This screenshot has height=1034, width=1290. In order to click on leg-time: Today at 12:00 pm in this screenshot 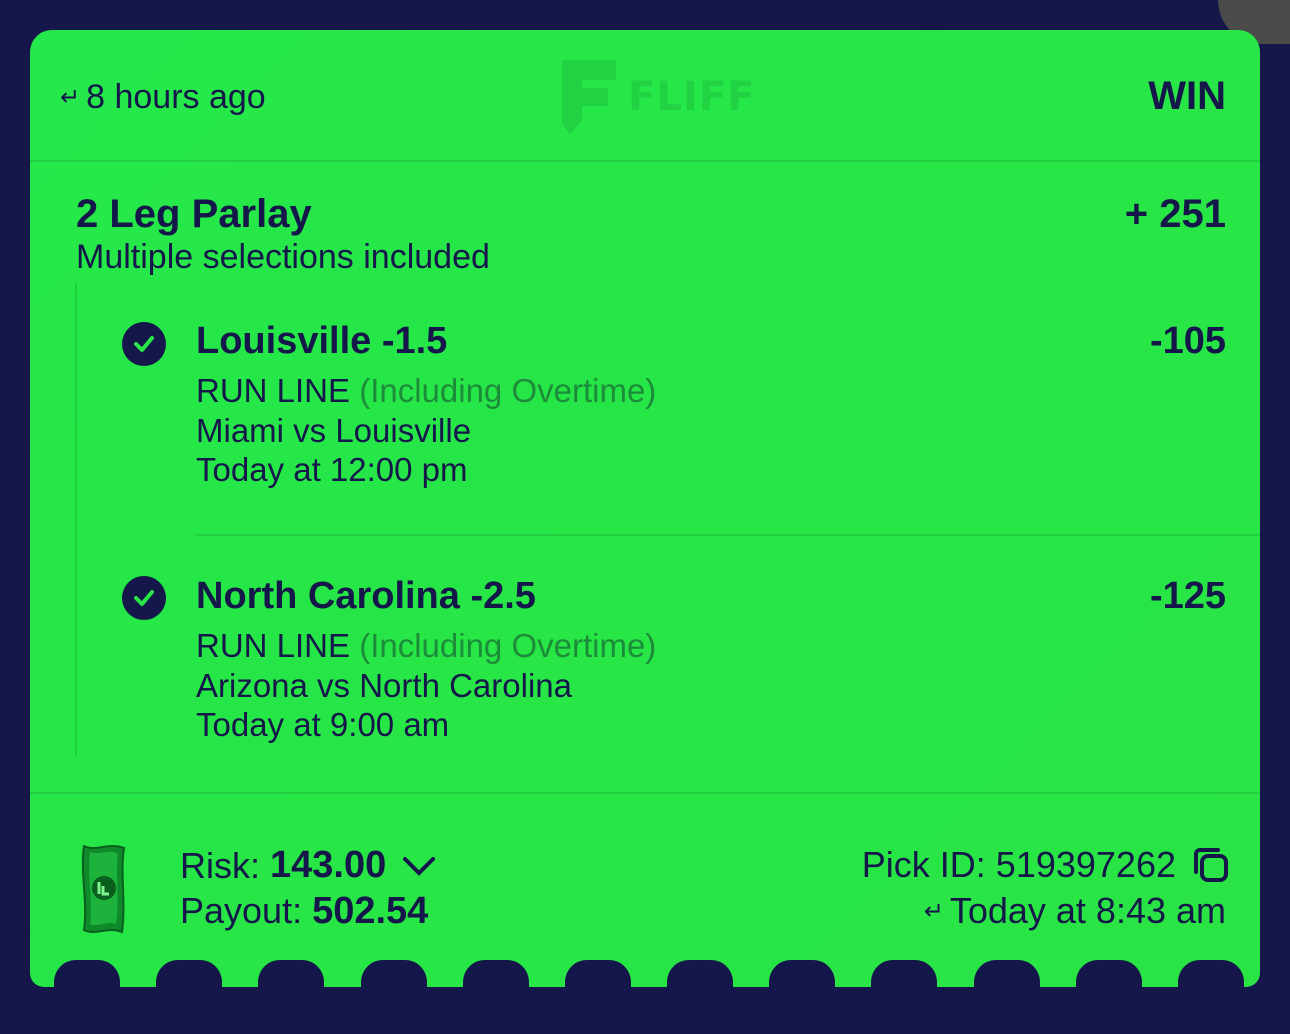, I will do `click(332, 469)`.